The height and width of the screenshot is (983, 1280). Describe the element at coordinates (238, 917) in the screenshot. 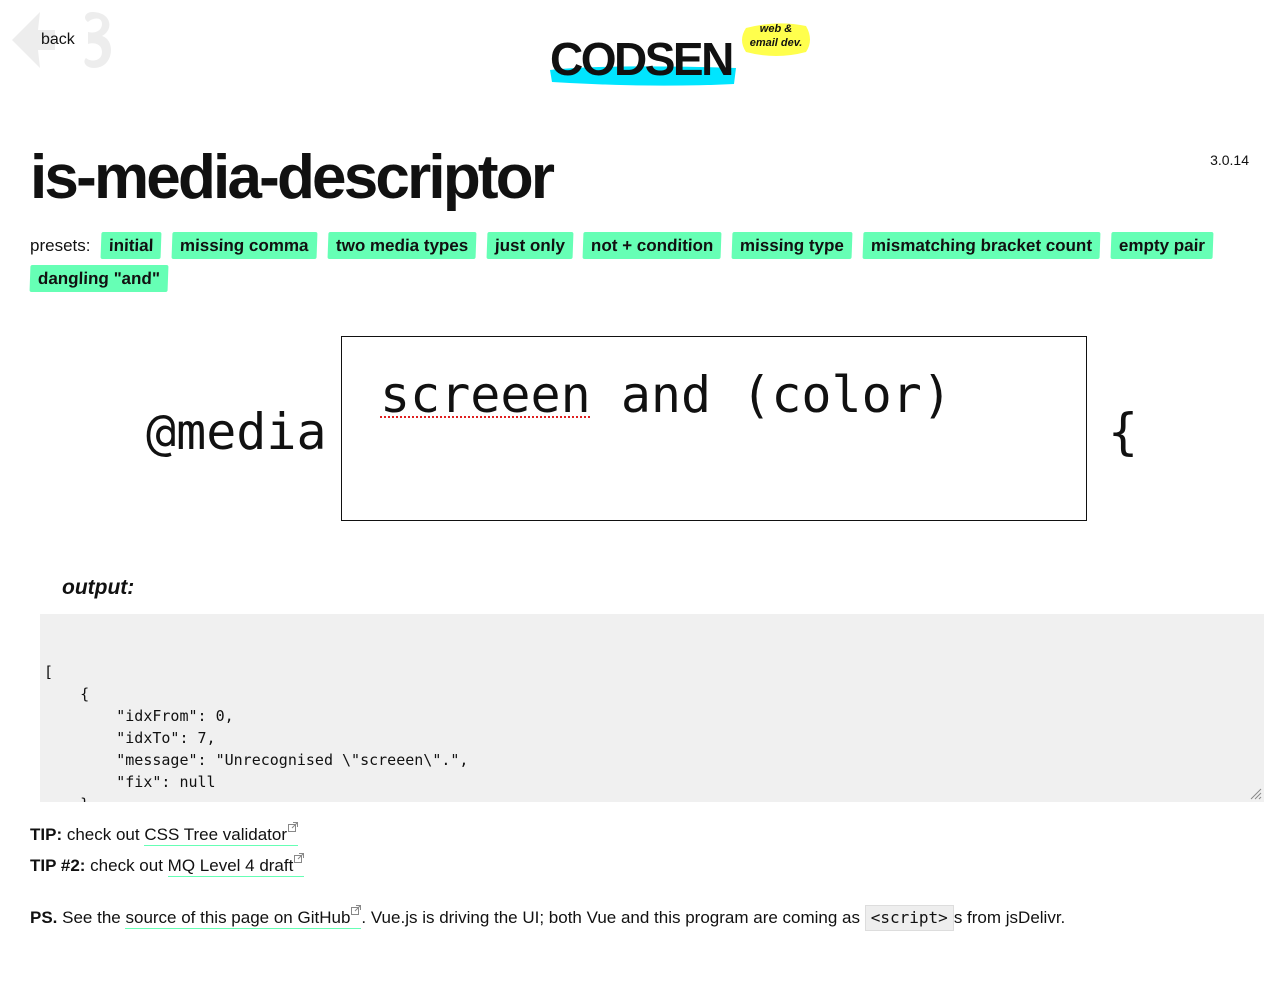

I see `github-source-link-text: source of this page on GitHub` at that location.